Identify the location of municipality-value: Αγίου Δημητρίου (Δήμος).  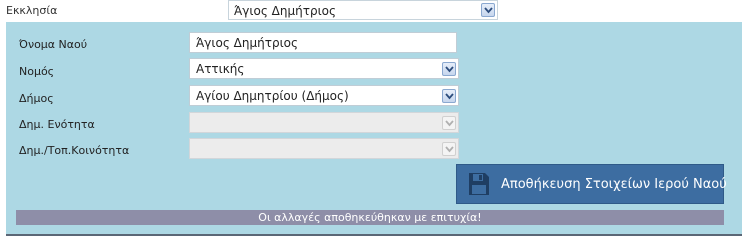
(272, 96).